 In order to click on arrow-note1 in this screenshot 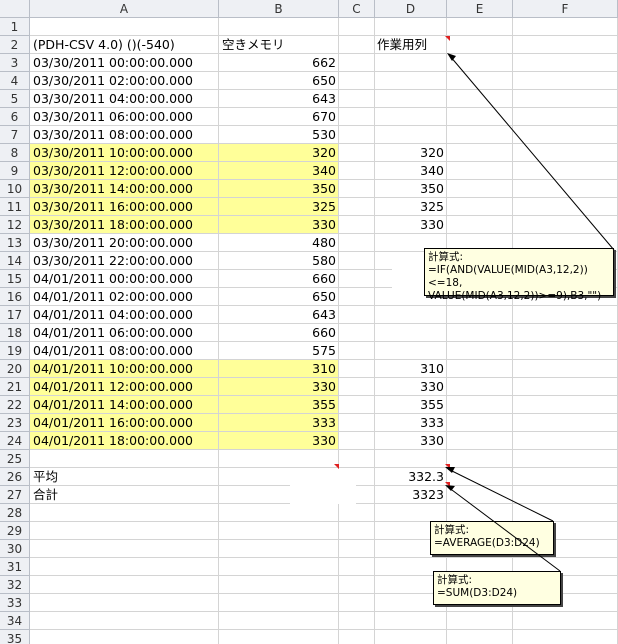, I will do `click(532, 153)`.